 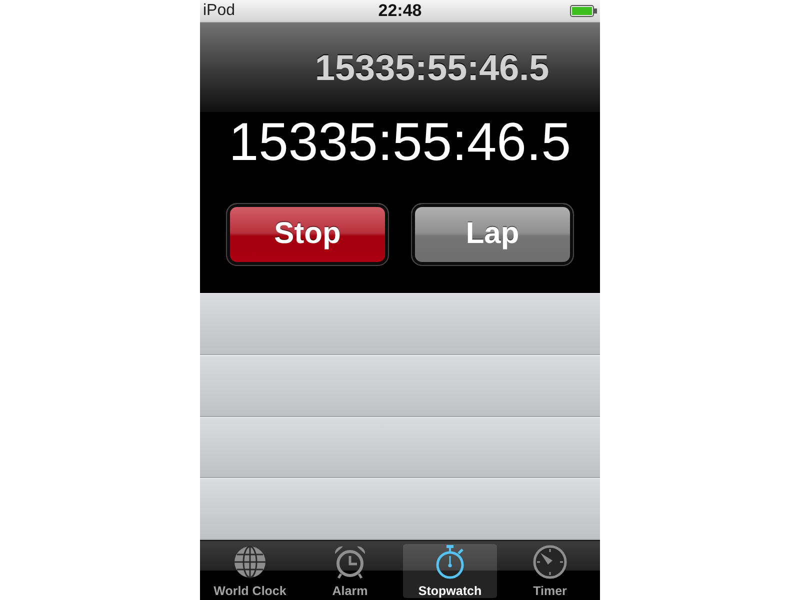 I want to click on device-name: iPod, so click(x=219, y=11).